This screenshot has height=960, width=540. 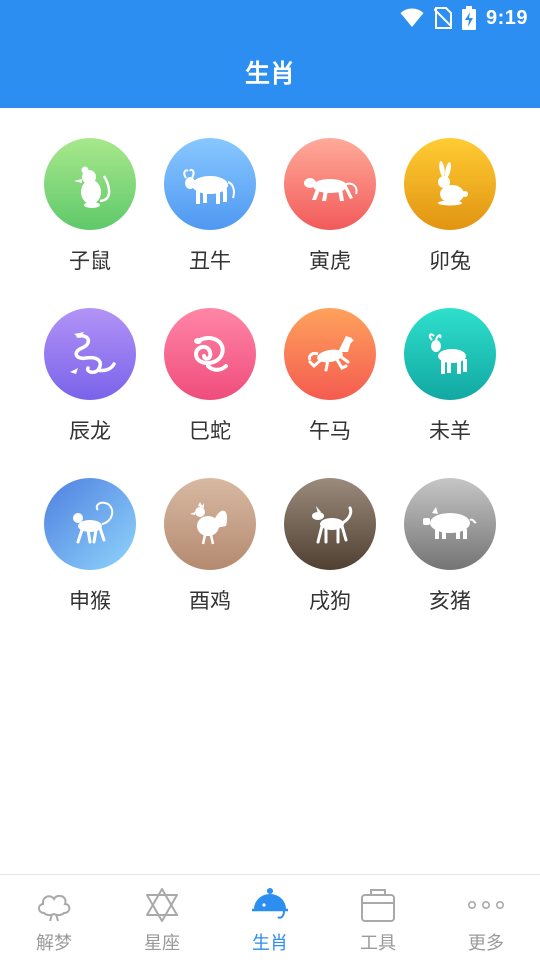 I want to click on zodiac-item-goat: 未羊, so click(x=450, y=376).